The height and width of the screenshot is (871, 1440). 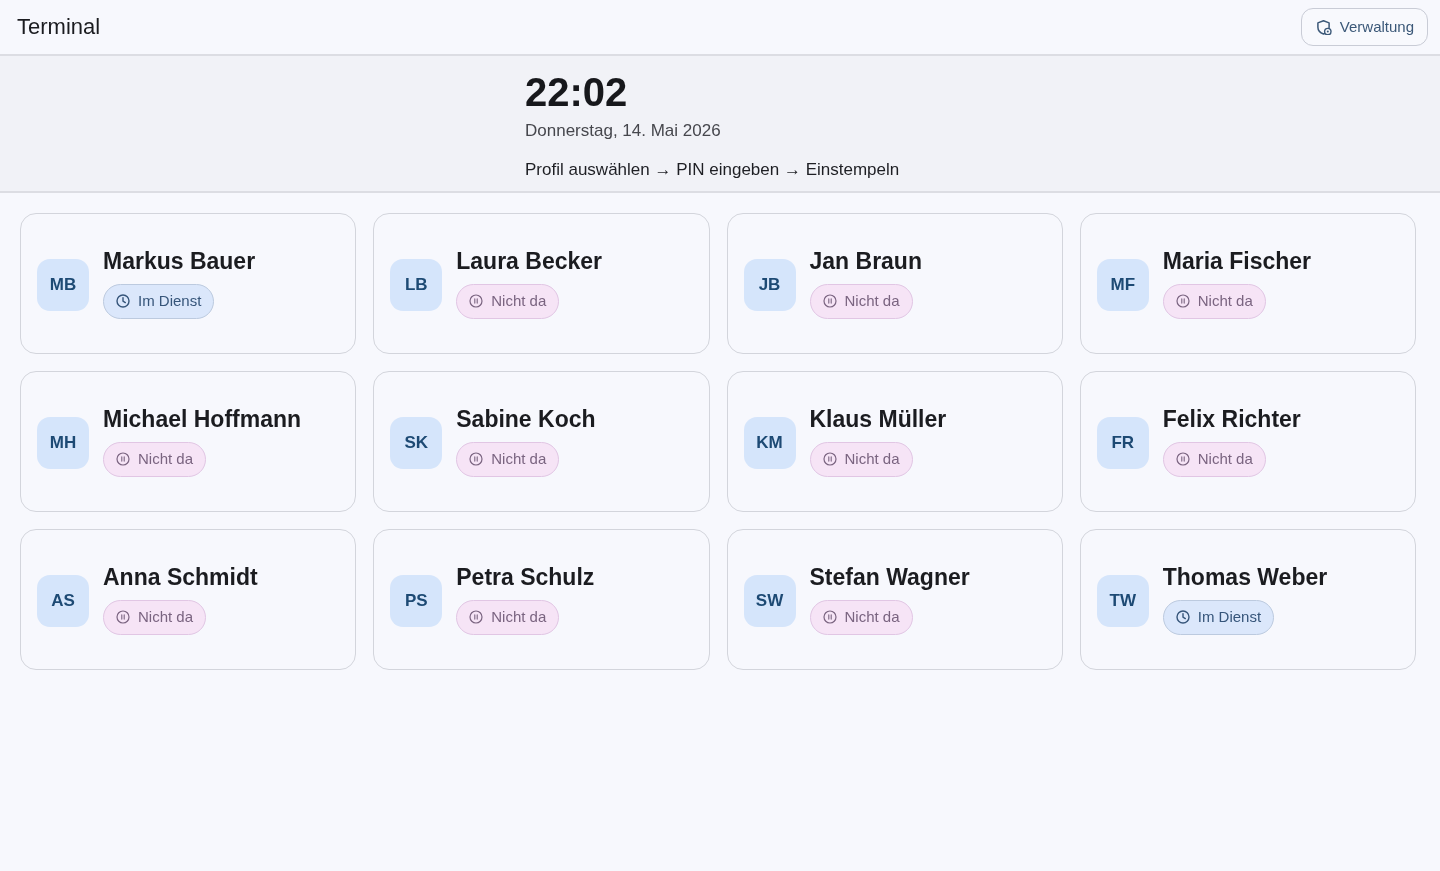 I want to click on employee-name: Thomas Weber, so click(x=1245, y=578).